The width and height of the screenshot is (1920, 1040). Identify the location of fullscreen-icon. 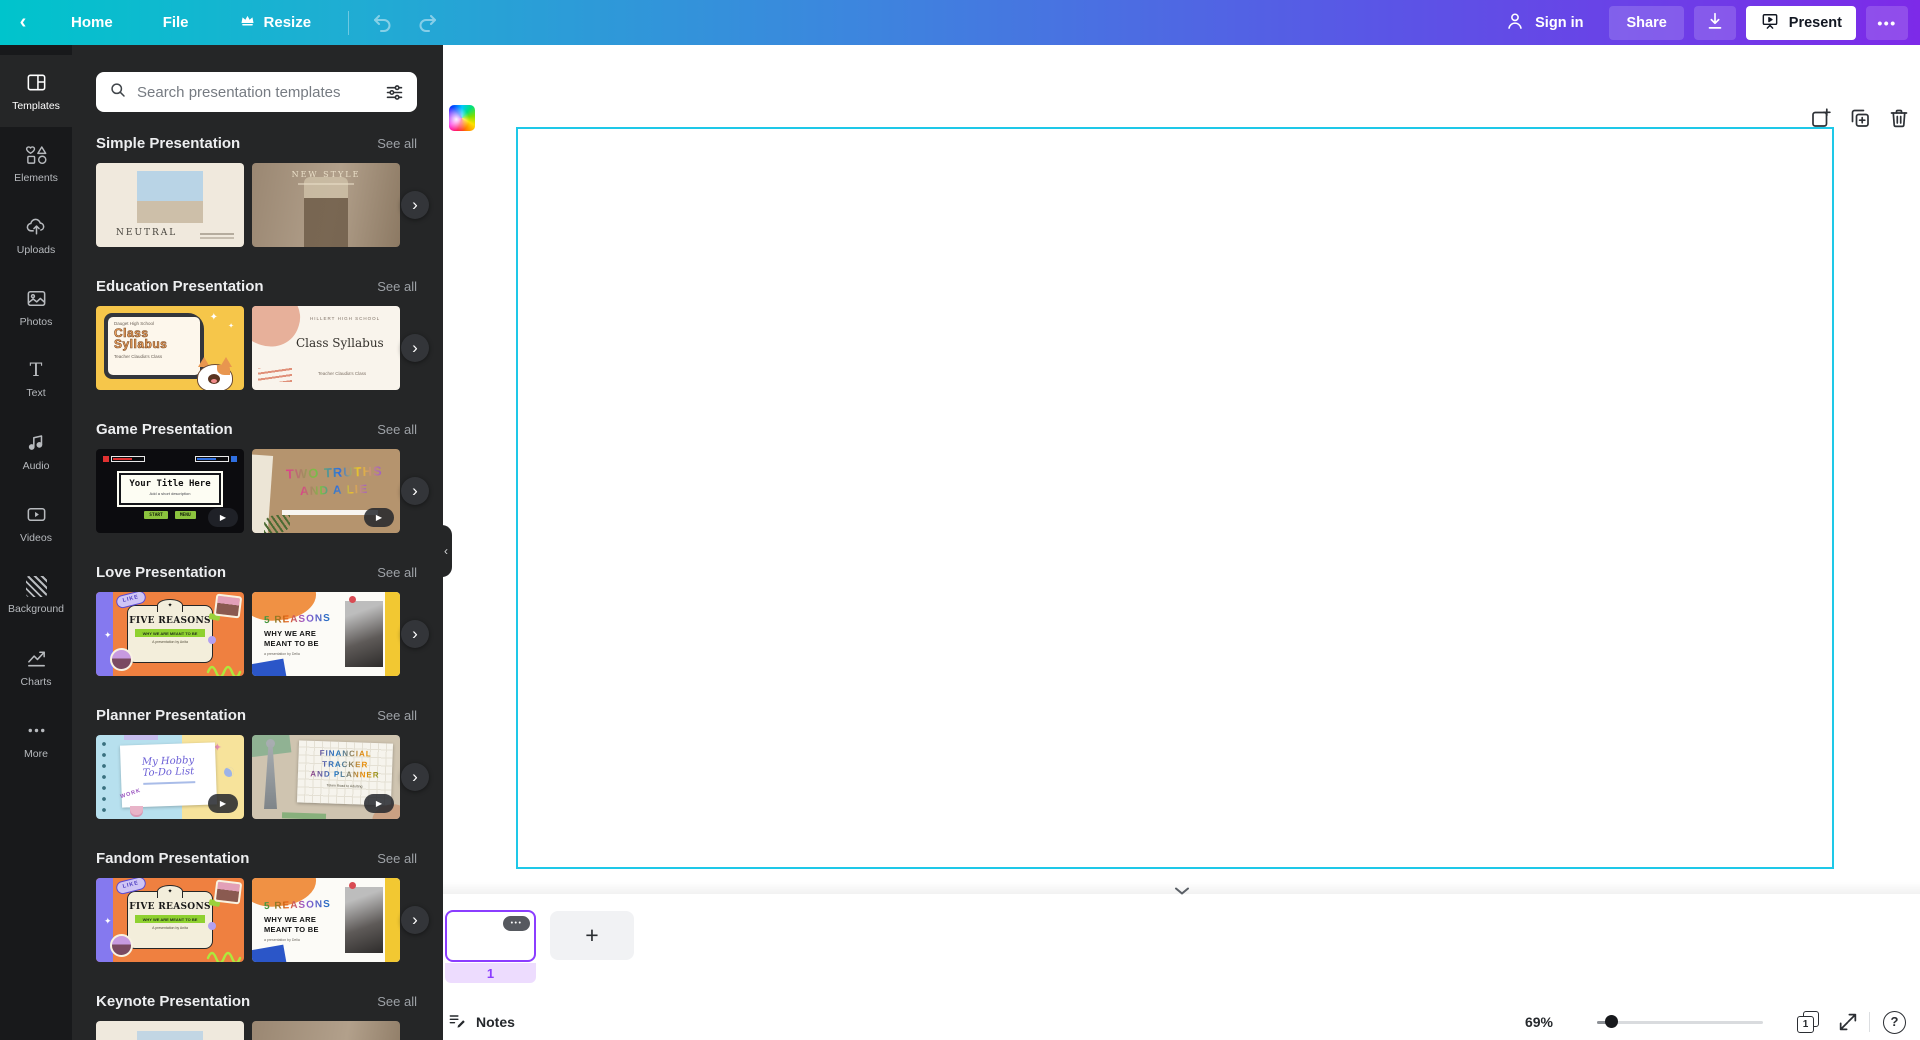
(1848, 1022).